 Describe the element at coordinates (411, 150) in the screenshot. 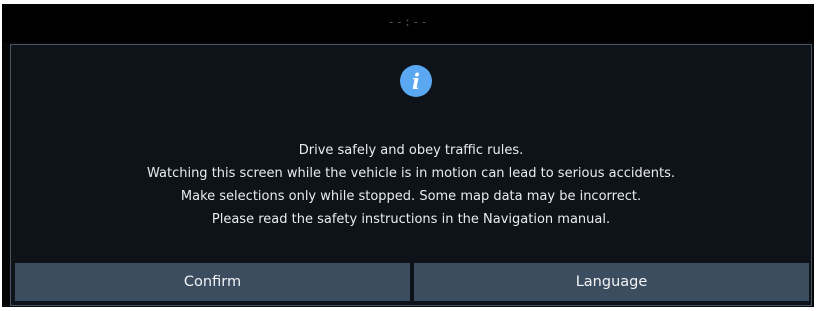

I see `message-line: Drive safely and obey traffic rules.` at that location.